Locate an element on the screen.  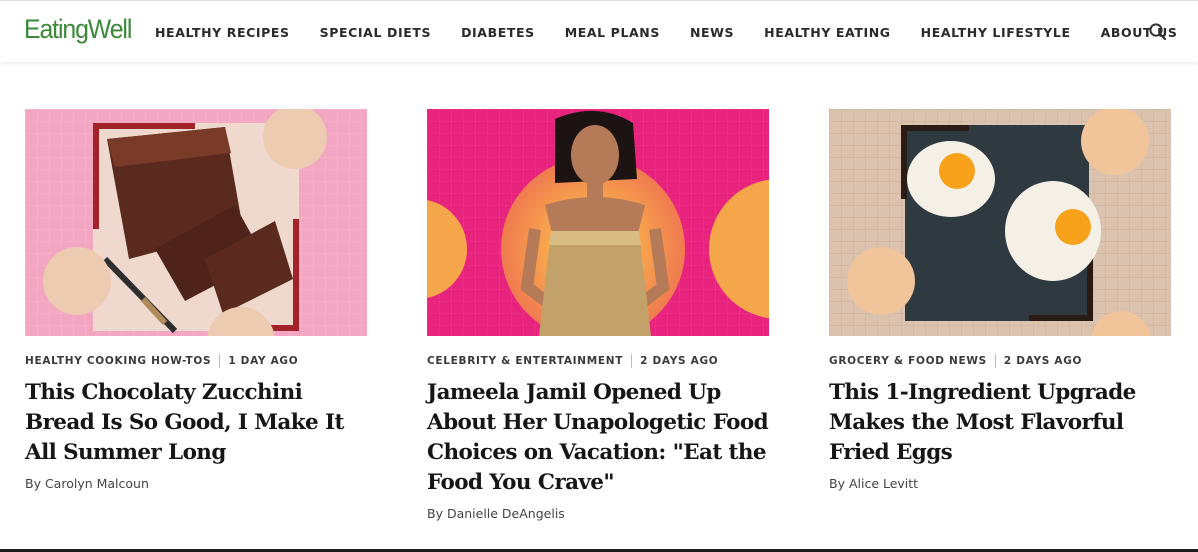
article-meta: HEALTHY COOKING HOW-TOS 1 DAY AGO is located at coordinates (196, 361).